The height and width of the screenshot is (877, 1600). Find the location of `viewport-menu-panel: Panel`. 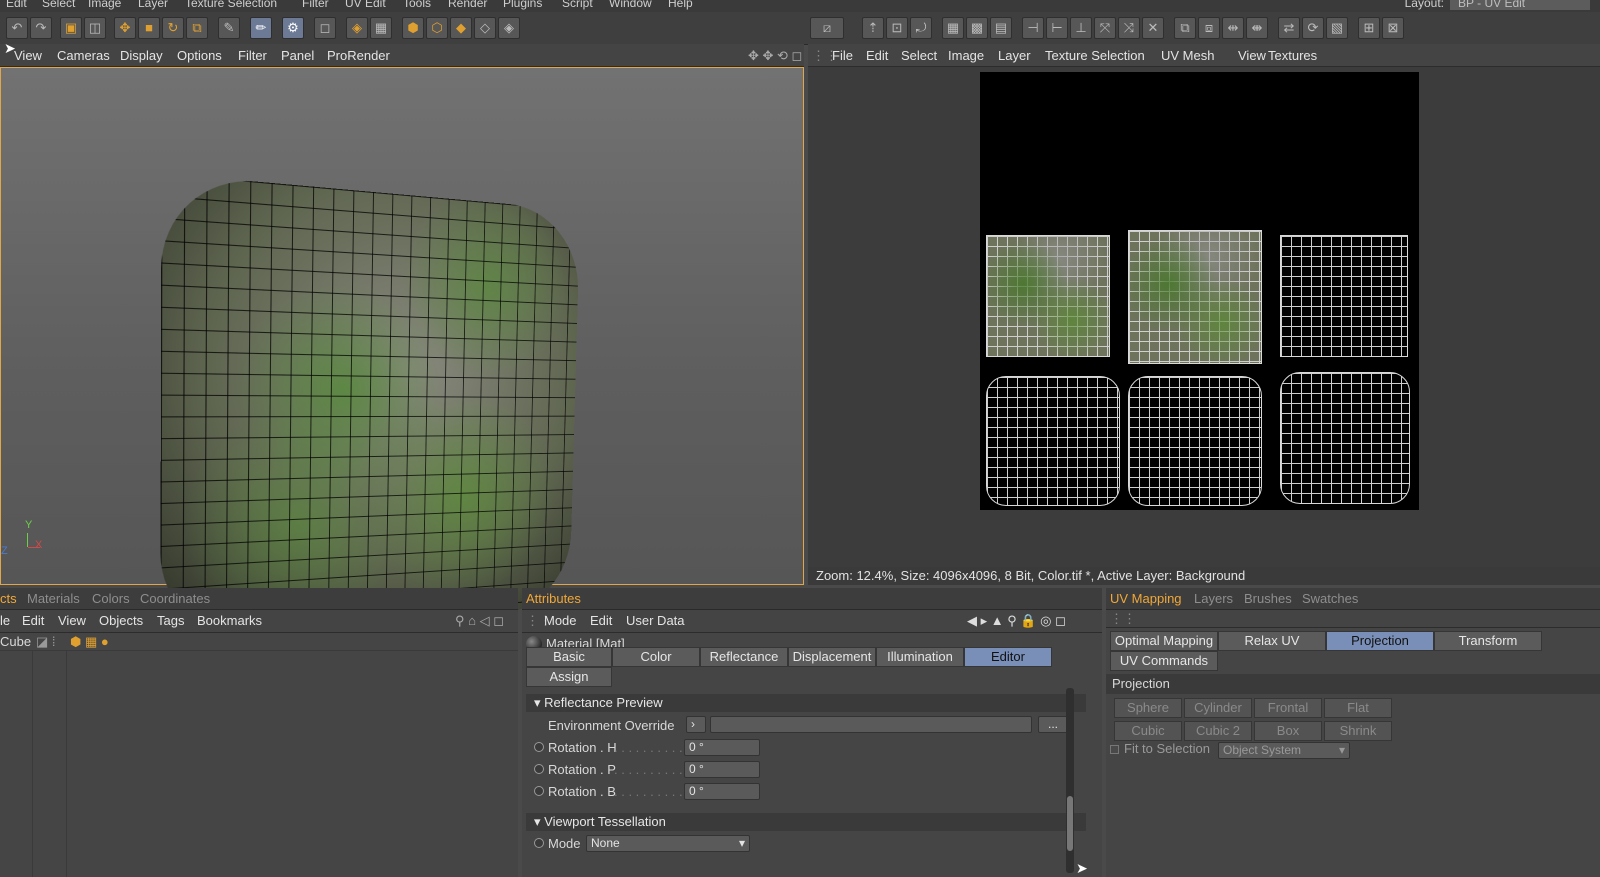

viewport-menu-panel: Panel is located at coordinates (297, 55).